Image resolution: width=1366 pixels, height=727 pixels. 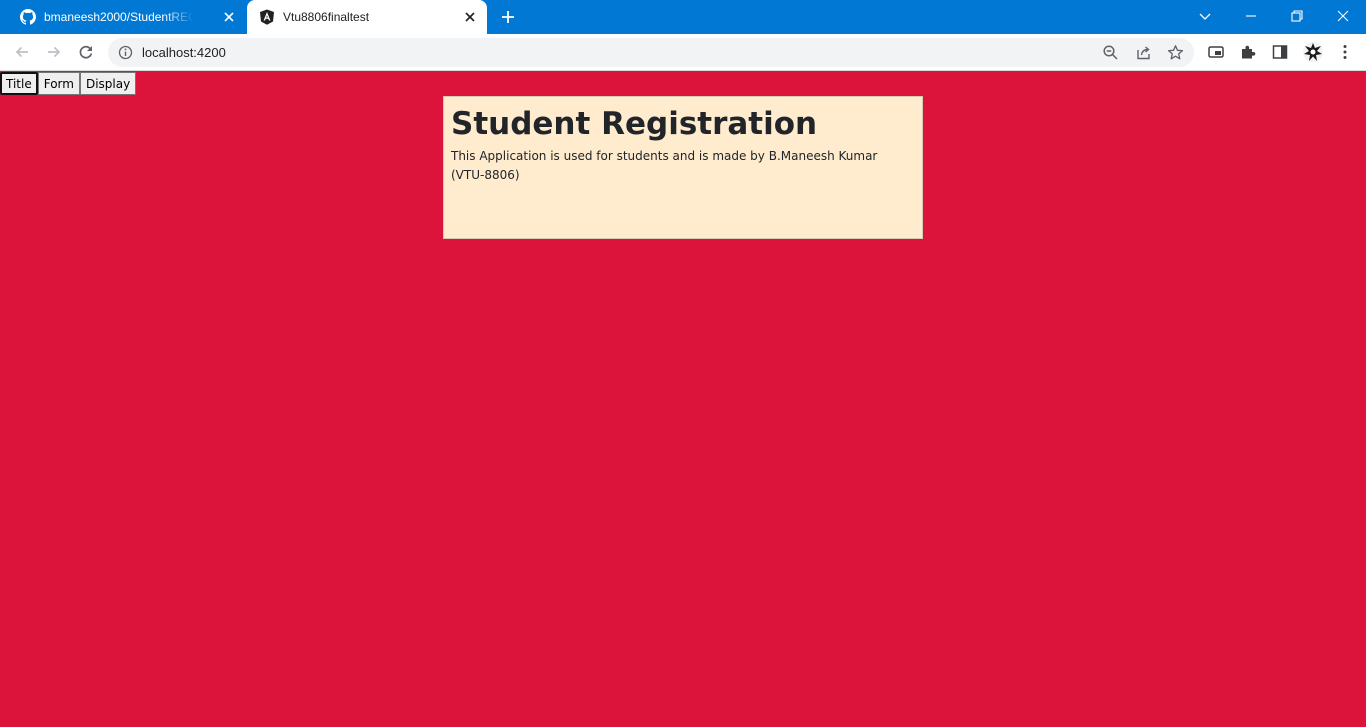 What do you see at coordinates (1110, 52) in the screenshot?
I see `zoom-icon` at bounding box center [1110, 52].